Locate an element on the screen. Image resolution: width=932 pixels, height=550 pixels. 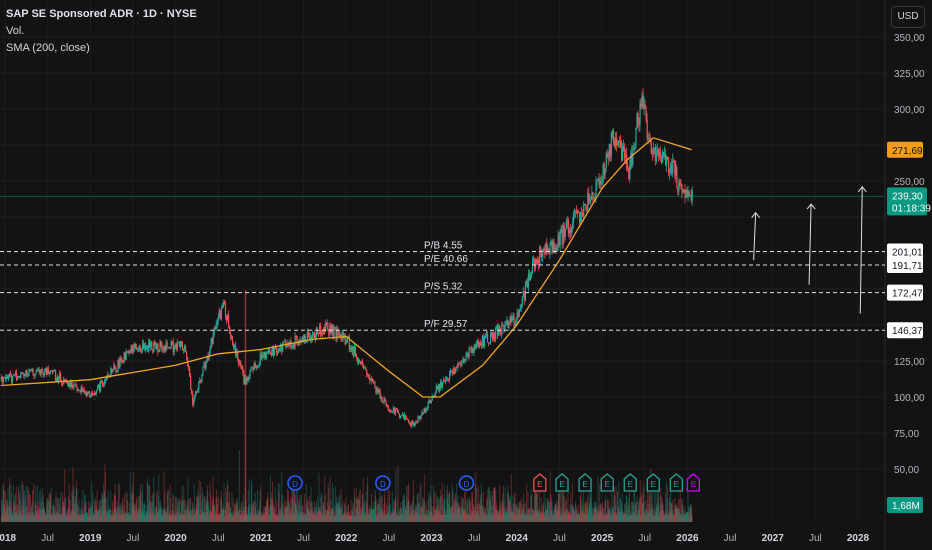
x-tick-label: 2024 is located at coordinates (517, 538).